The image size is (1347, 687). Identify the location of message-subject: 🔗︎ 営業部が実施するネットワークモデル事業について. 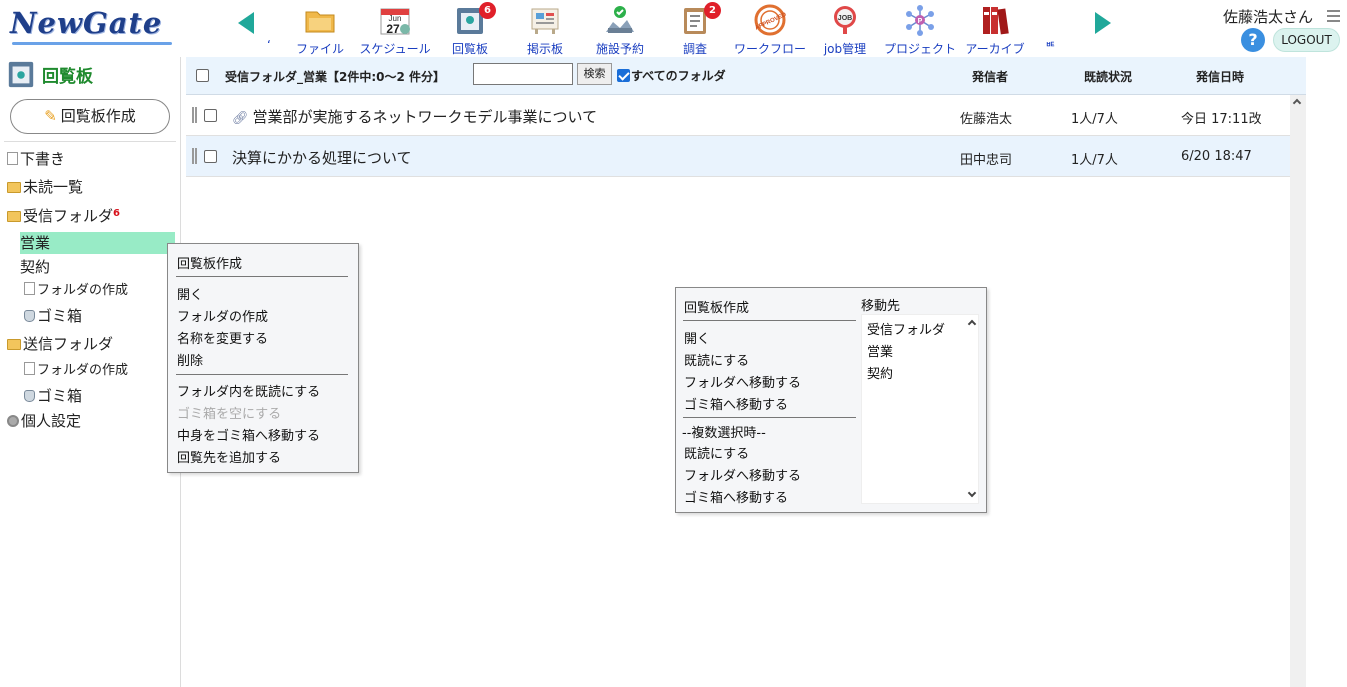
(414, 116).